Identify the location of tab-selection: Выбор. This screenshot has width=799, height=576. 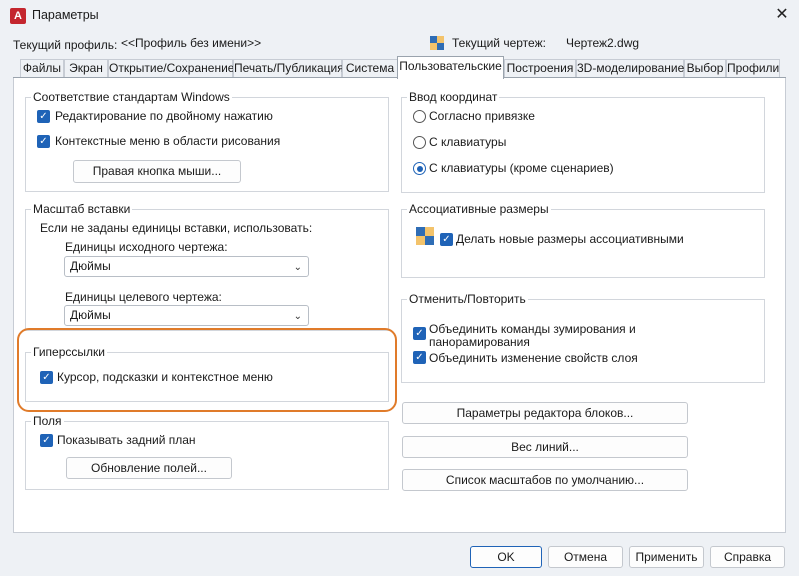
(705, 68).